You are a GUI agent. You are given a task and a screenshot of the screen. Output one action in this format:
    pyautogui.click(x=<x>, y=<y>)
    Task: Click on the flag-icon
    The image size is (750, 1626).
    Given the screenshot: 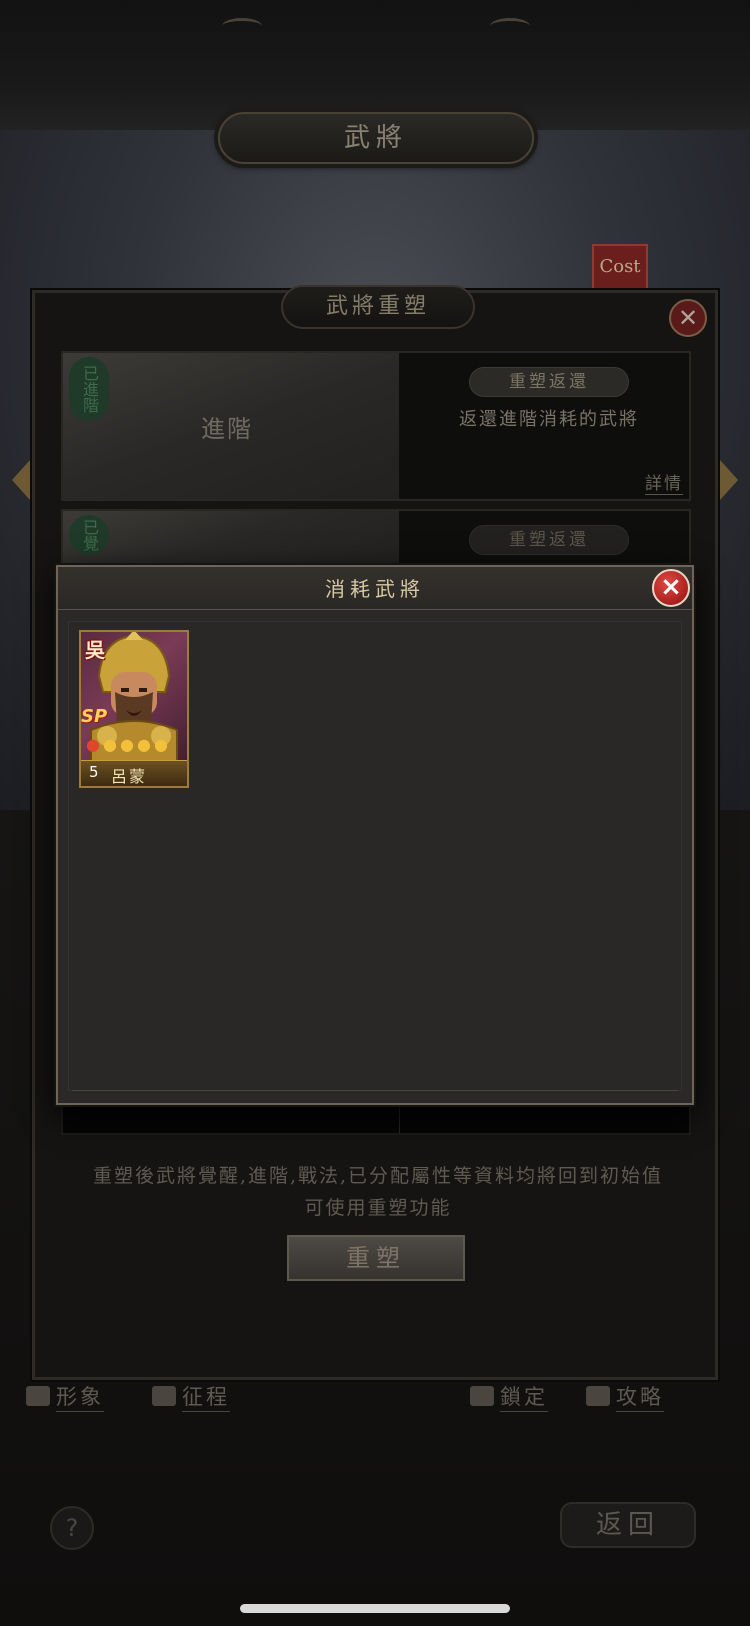 What is the action you would take?
    pyautogui.click(x=164, y=1396)
    